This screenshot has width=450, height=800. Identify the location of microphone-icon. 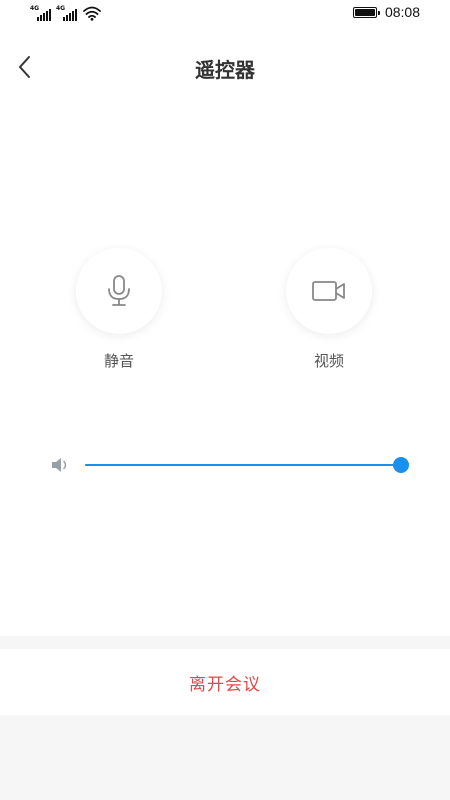
(119, 290).